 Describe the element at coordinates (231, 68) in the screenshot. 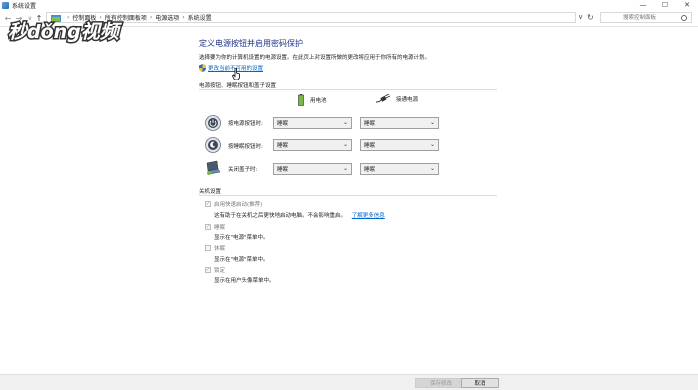

I see `change-settings-row: 更改当前不可用的设置` at that location.